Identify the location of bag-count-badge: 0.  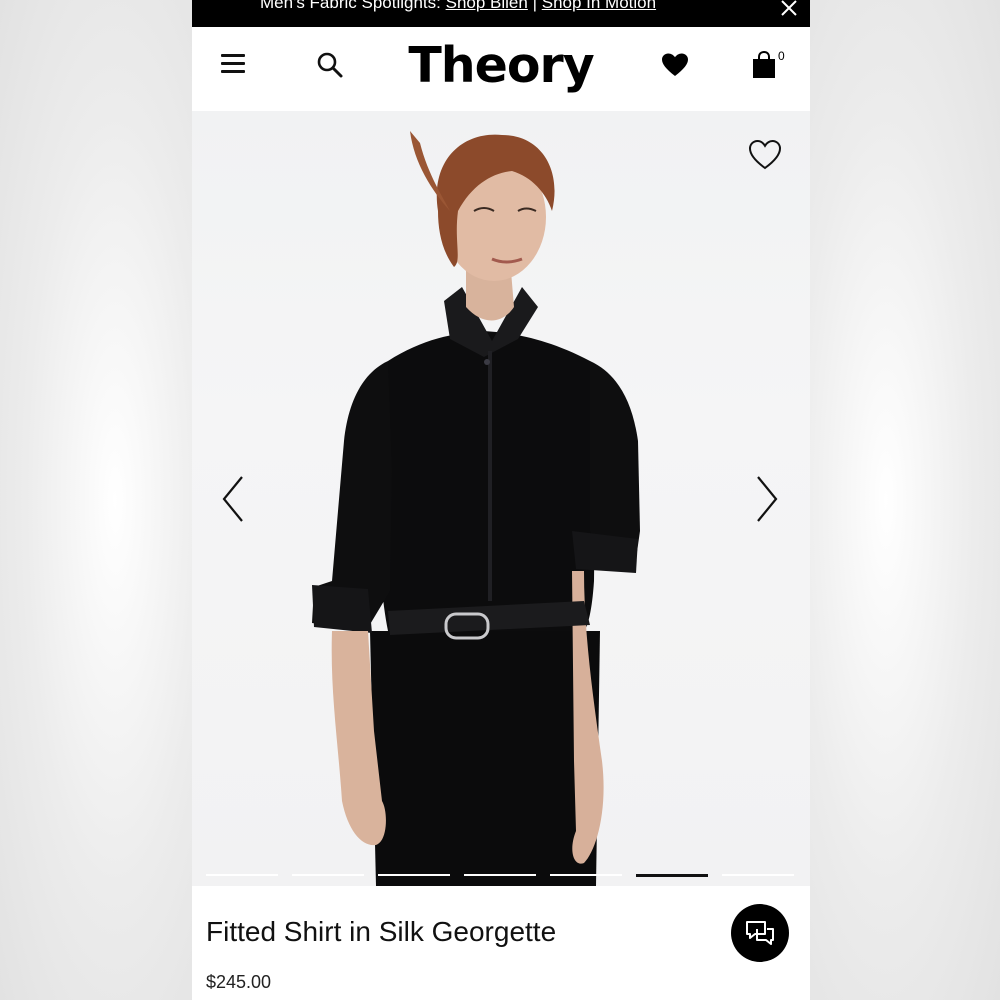
(781, 56).